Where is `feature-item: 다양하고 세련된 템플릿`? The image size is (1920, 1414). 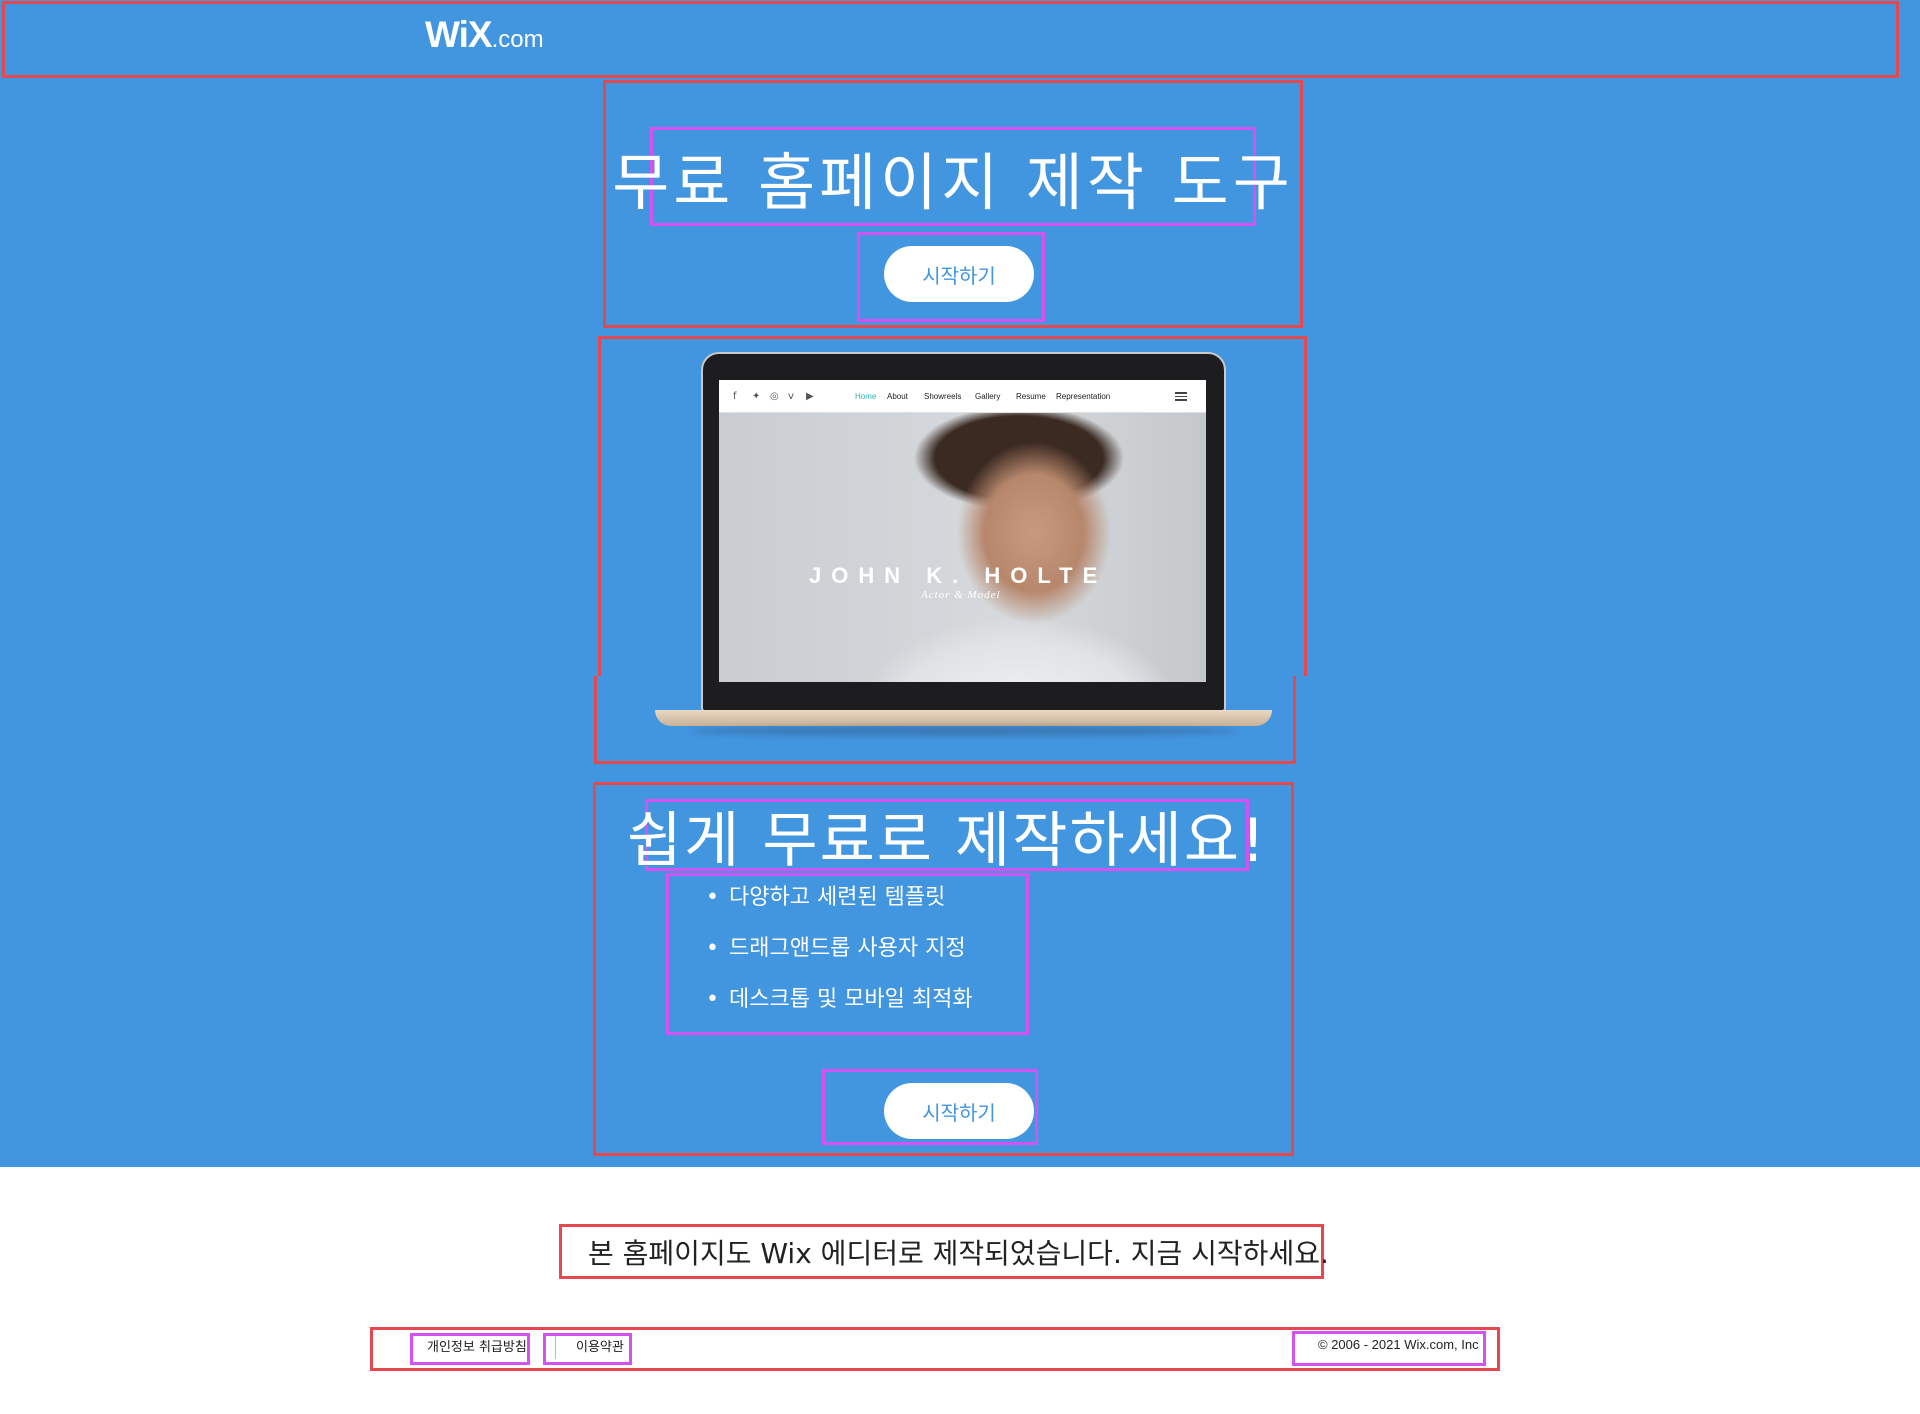 feature-item: 다양하고 세련된 템플릿 is located at coordinates (839, 903).